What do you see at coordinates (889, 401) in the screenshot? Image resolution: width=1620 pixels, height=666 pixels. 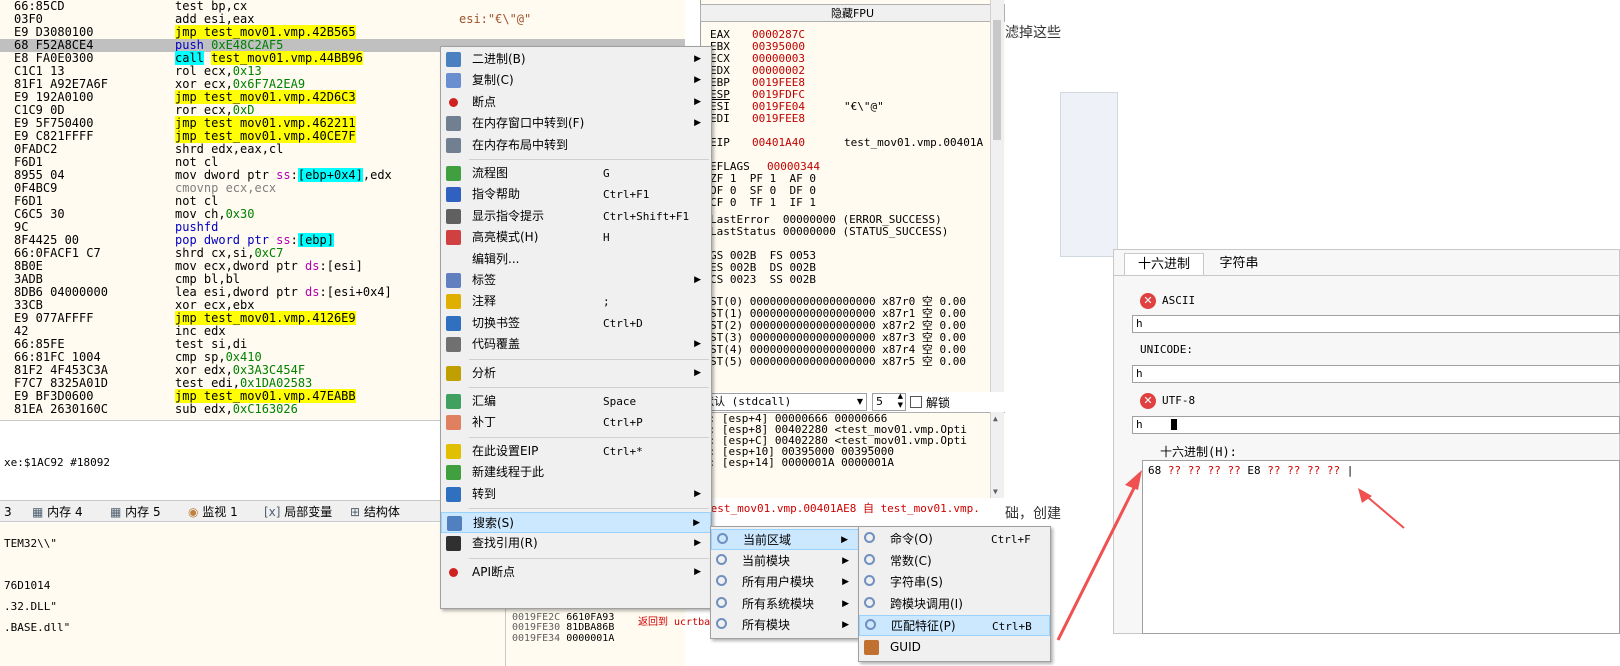 I see `arg-count-spinner: 5 ▲ ▼` at bounding box center [889, 401].